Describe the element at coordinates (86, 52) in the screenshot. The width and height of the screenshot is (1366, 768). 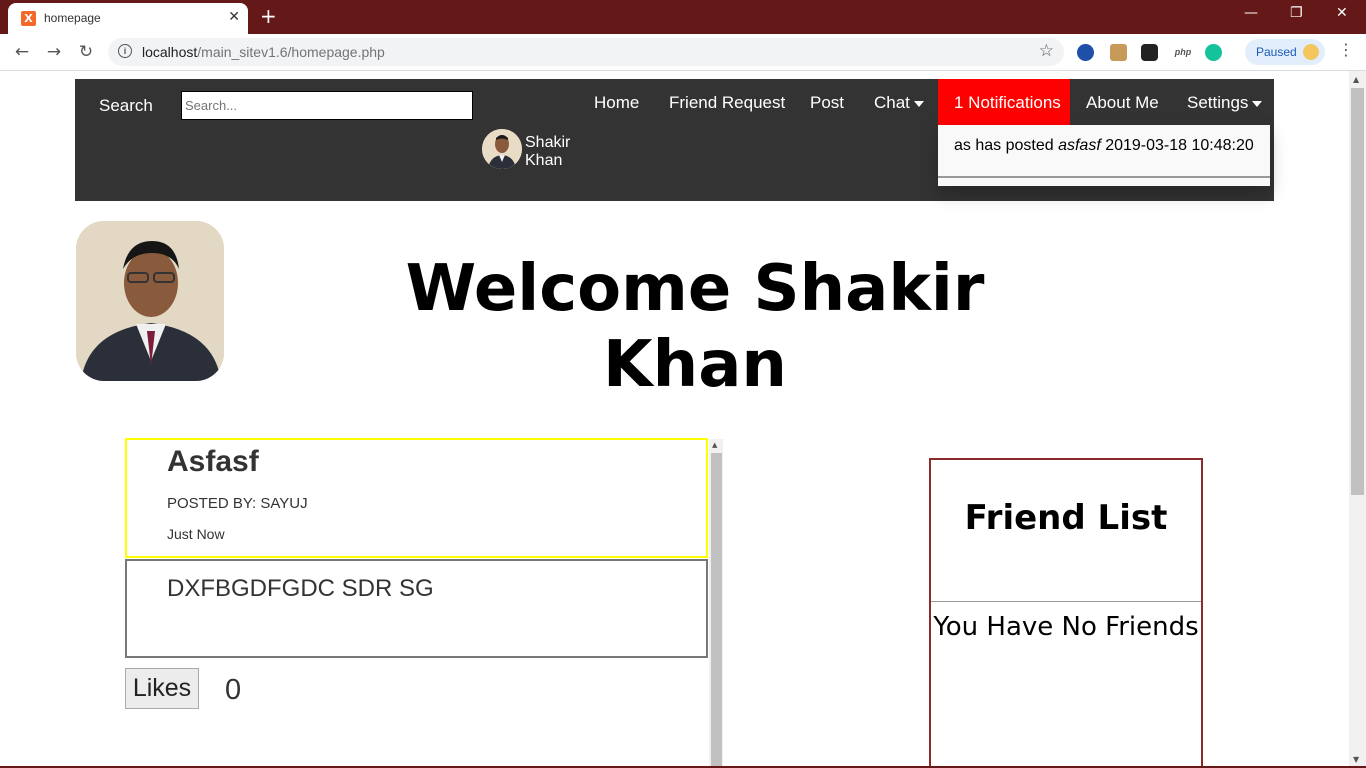
I see `reload-icon: ↻` at that location.